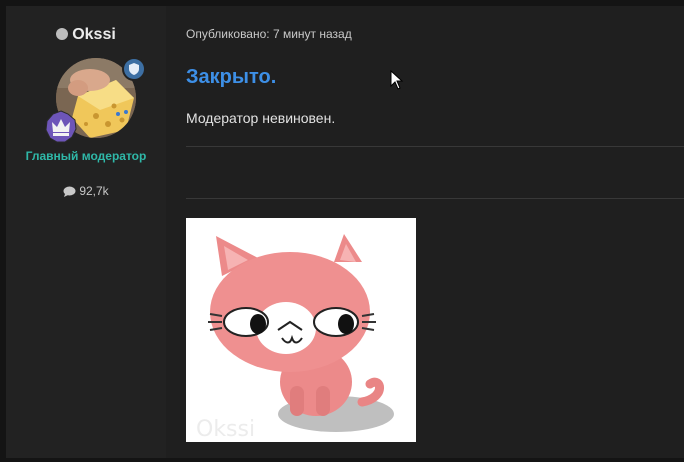 Image resolution: width=684 pixels, height=462 pixels. What do you see at coordinates (269, 34) in the screenshot?
I see `post-meta: Опубликовано: 7 минут назад` at bounding box center [269, 34].